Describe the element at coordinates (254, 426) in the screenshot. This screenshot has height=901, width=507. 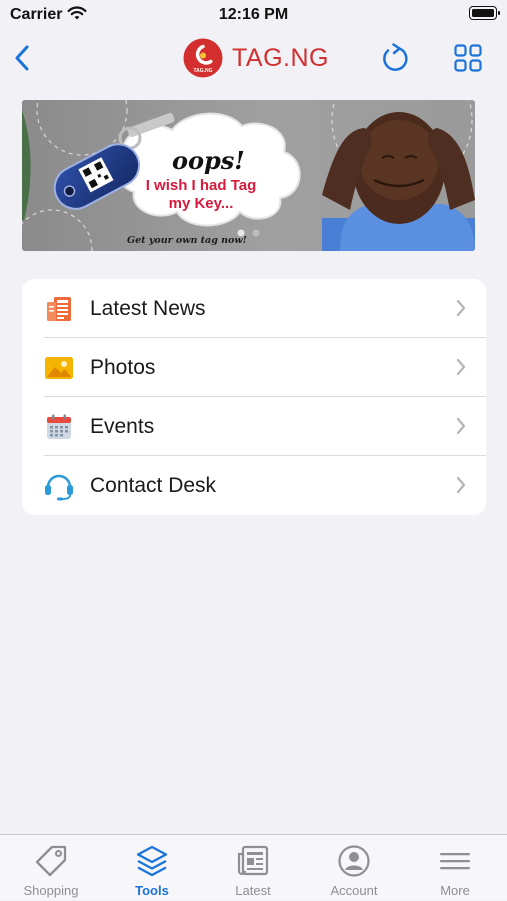
I see `menu-item-events: Events` at that location.